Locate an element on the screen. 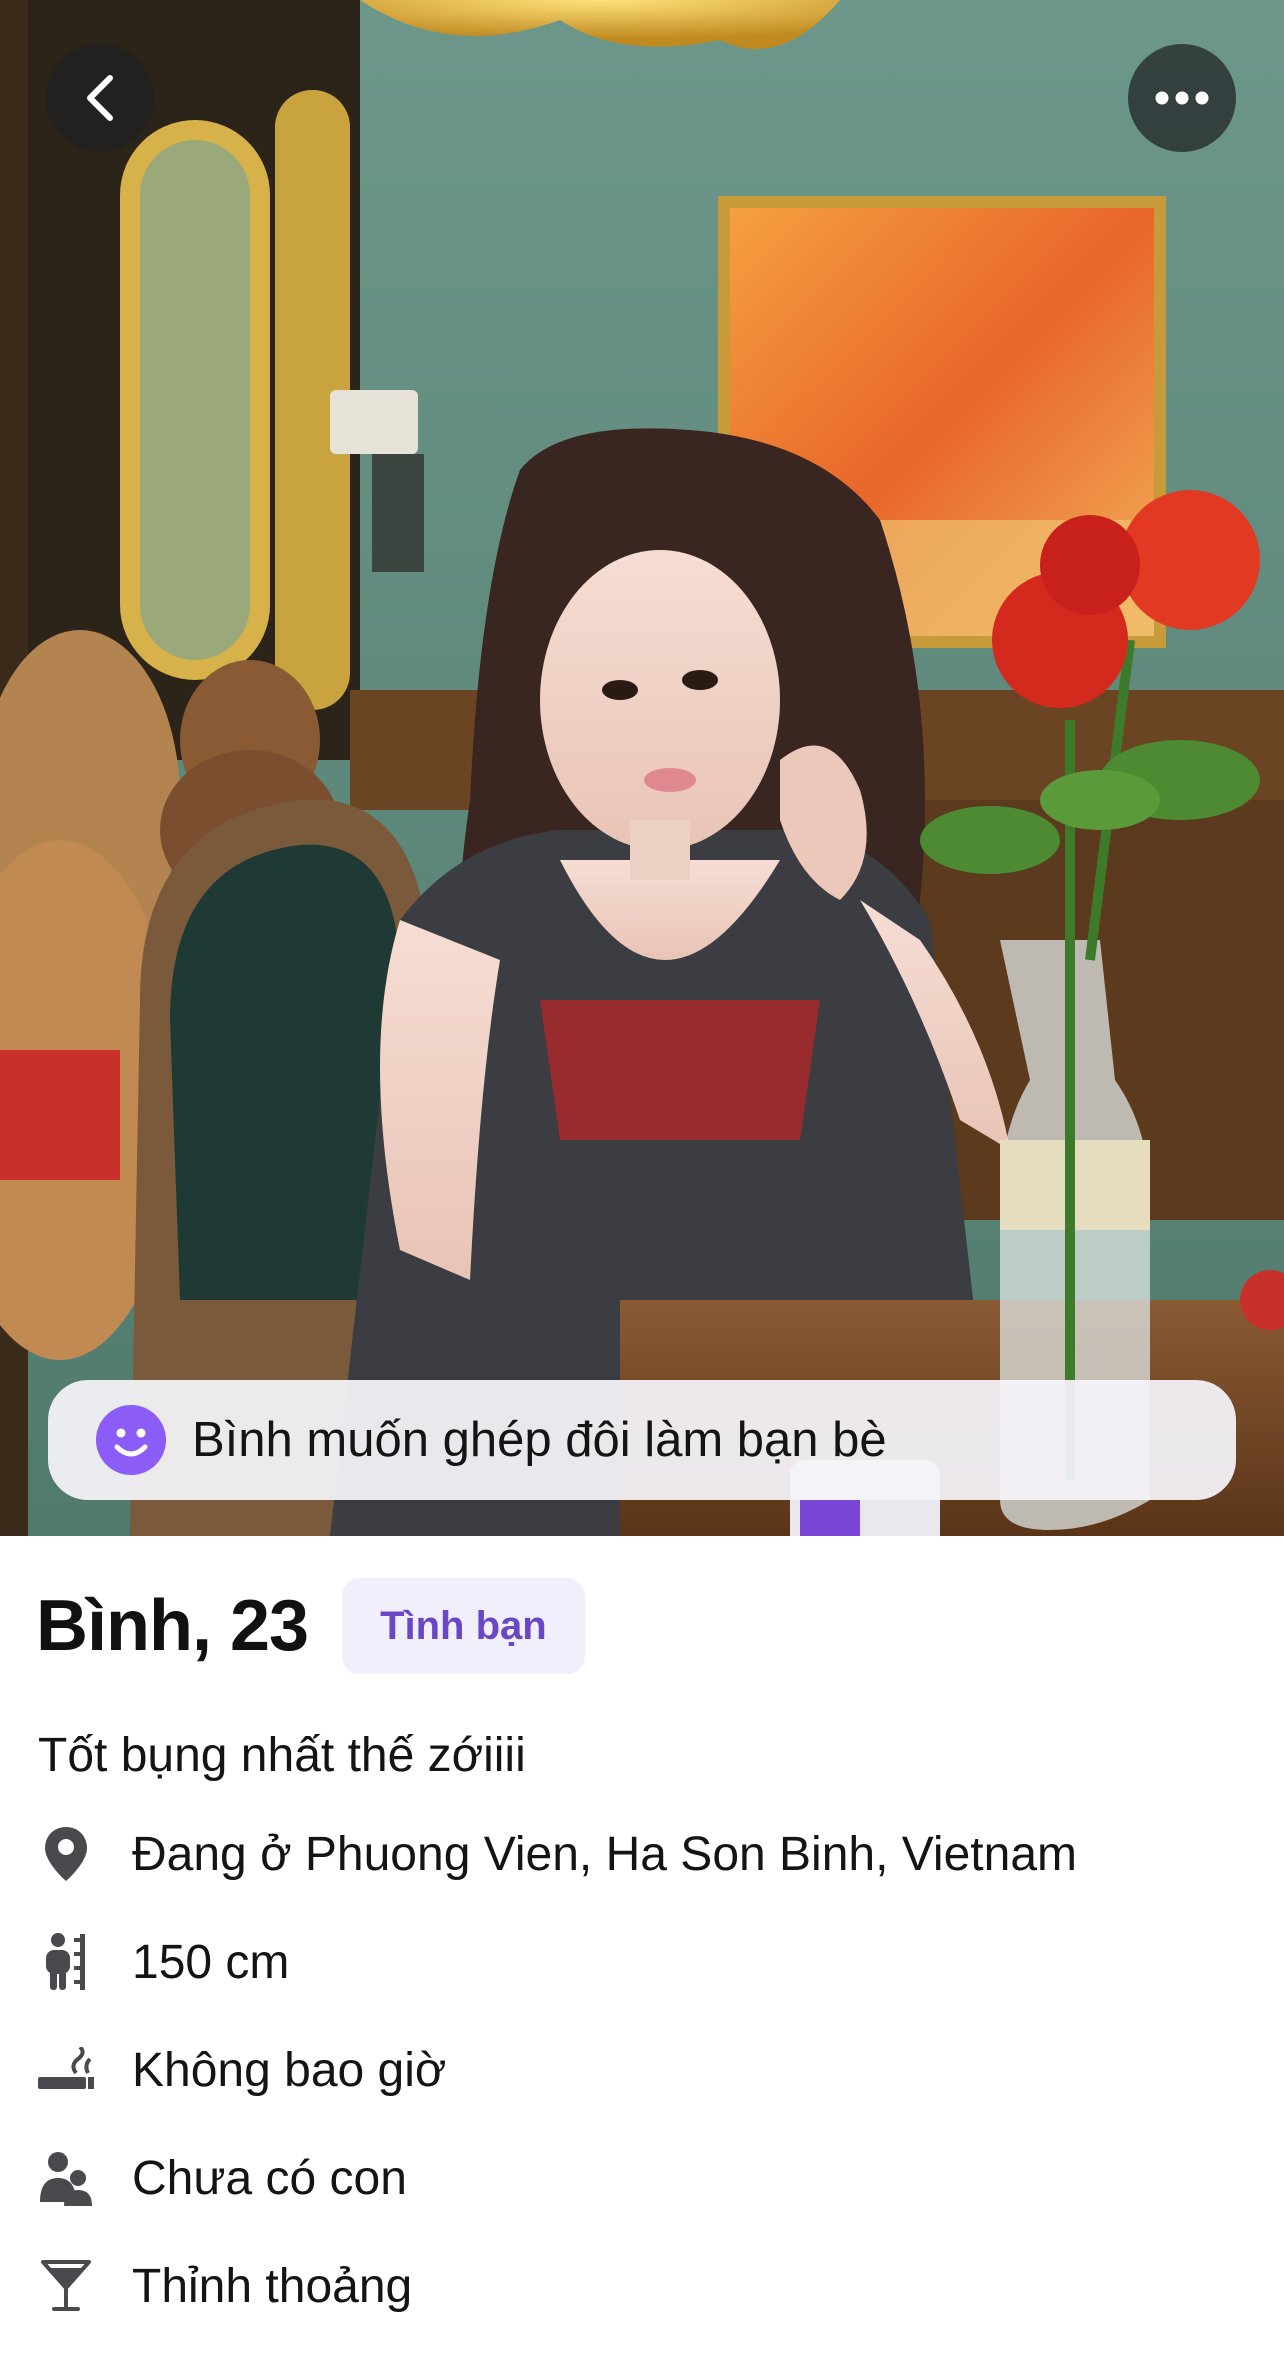 The image size is (1284, 2356). attribute-children: Chưa có con is located at coordinates (221, 2178).